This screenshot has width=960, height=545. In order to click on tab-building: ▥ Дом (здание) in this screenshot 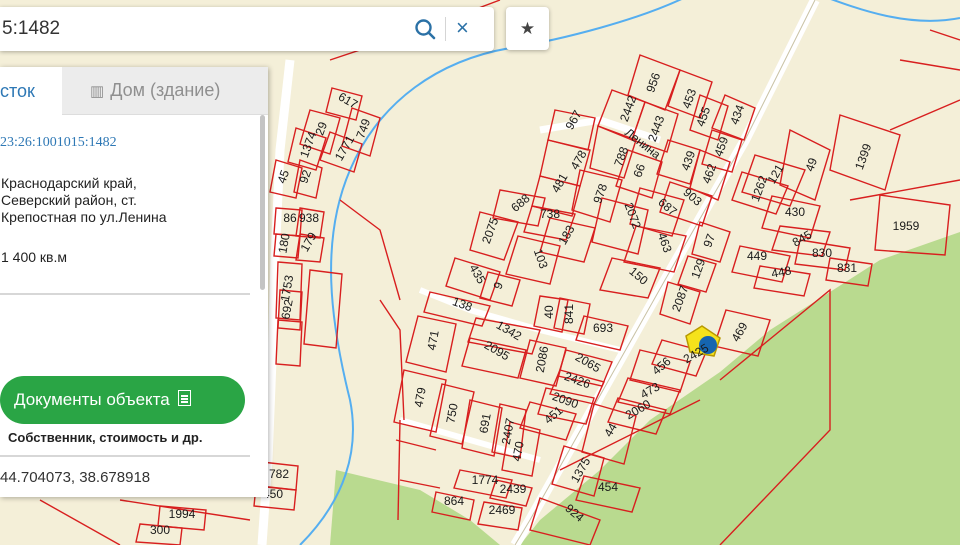, I will do `click(165, 91)`.